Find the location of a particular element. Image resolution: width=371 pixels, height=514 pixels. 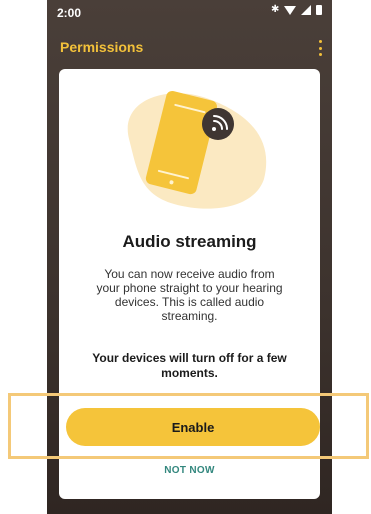

status-bar: 2:00 ✱ is located at coordinates (189, 13).